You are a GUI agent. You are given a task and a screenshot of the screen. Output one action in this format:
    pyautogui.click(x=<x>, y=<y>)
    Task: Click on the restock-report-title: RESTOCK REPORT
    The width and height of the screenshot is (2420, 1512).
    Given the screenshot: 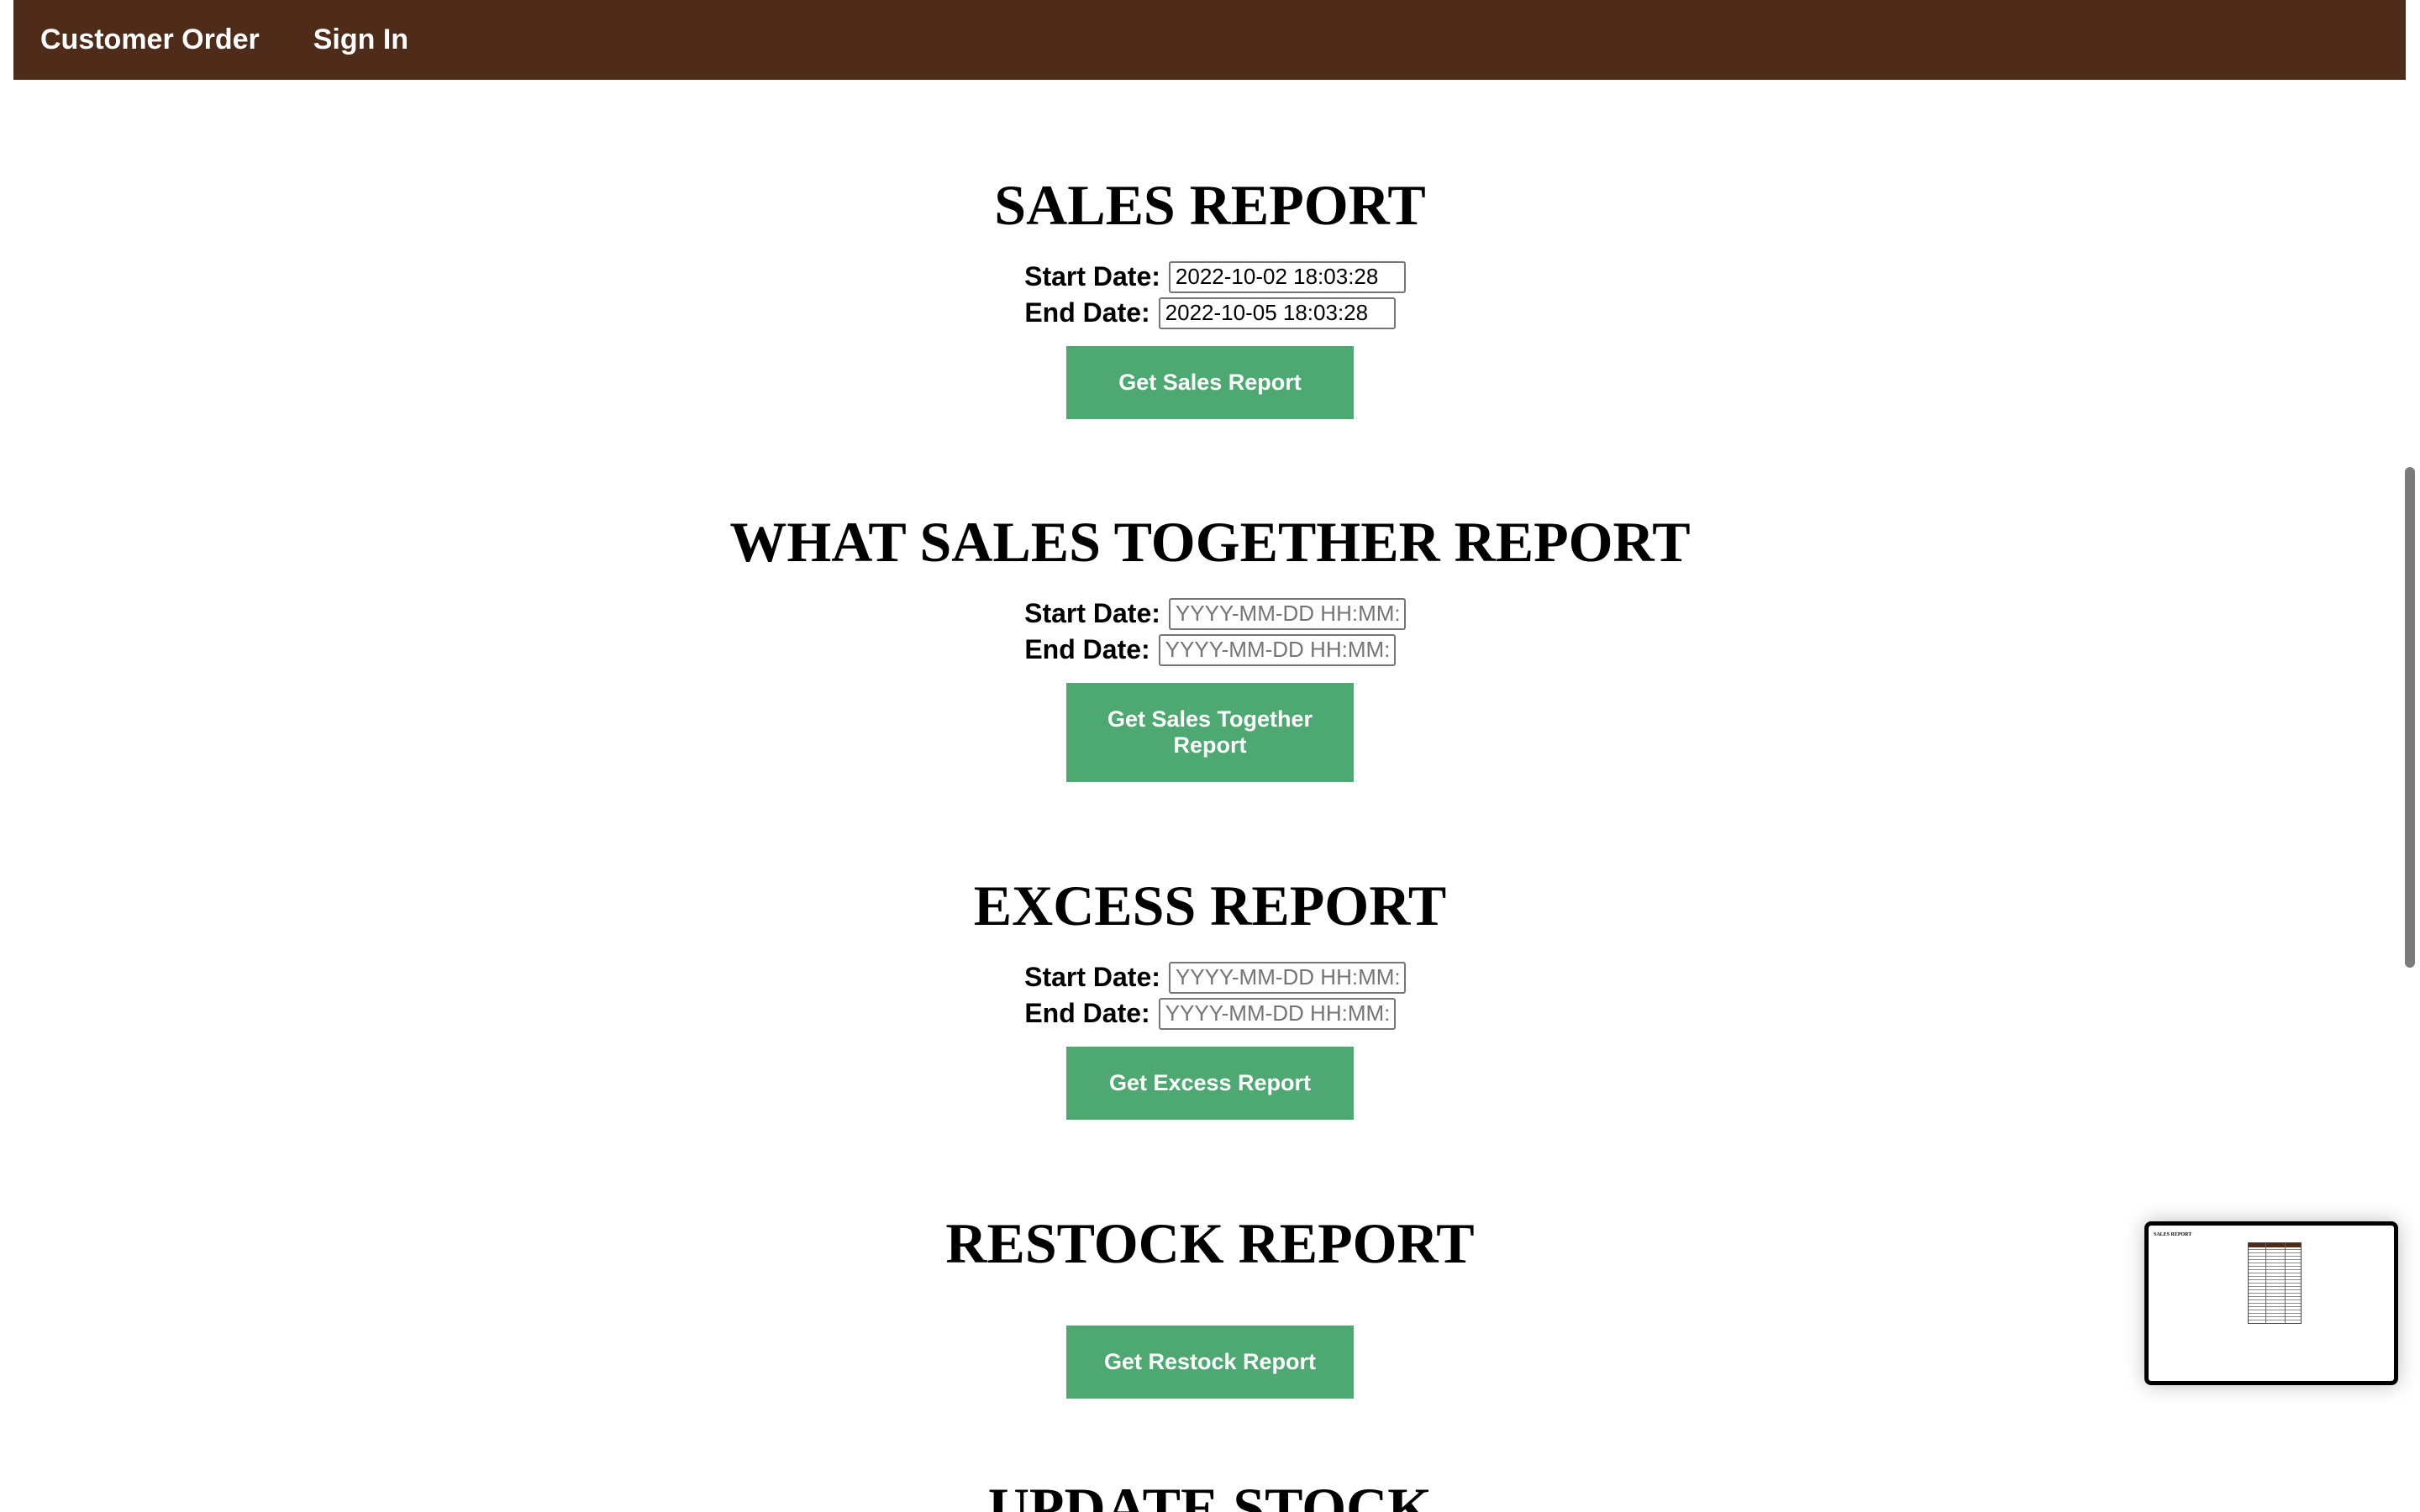 What is the action you would take?
    pyautogui.click(x=1210, y=1243)
    